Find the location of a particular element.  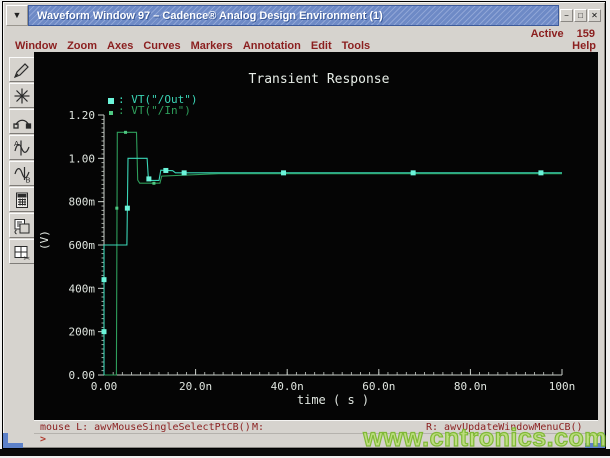

menu-annotation: Annotation is located at coordinates (272, 46).